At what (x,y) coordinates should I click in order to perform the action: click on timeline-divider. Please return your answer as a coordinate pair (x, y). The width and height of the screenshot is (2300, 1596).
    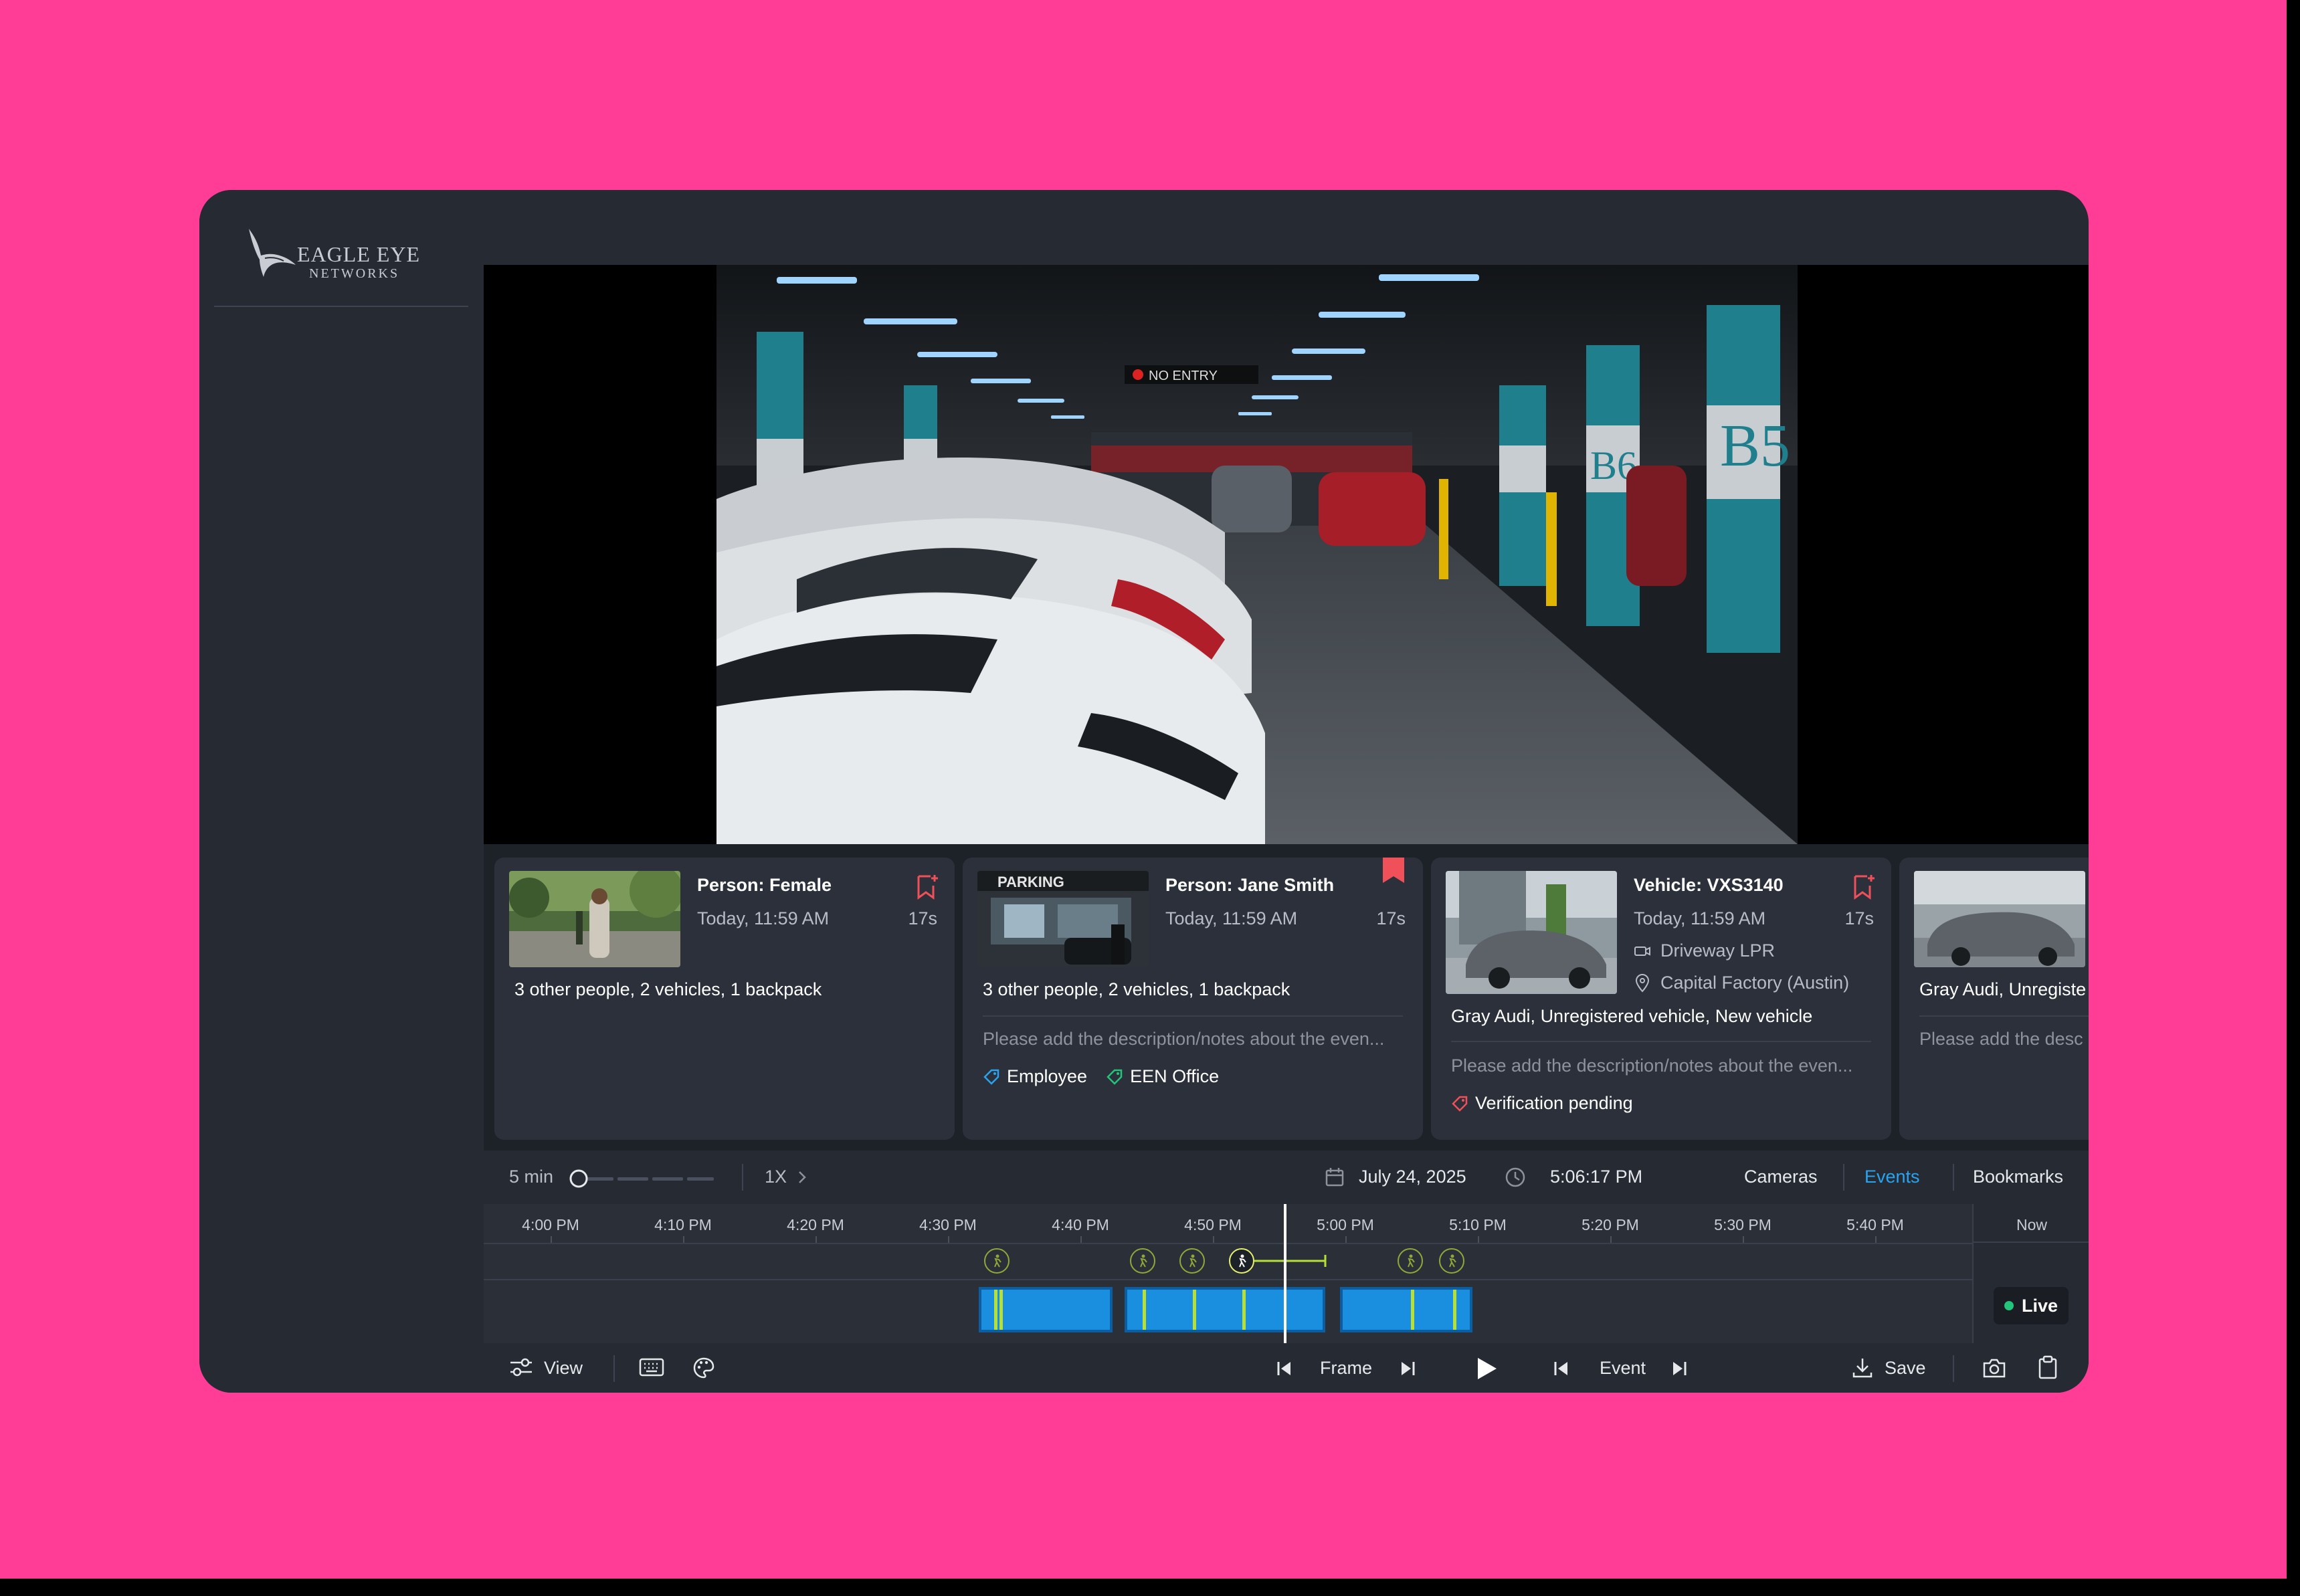
    Looking at the image, I should click on (1228, 1279).